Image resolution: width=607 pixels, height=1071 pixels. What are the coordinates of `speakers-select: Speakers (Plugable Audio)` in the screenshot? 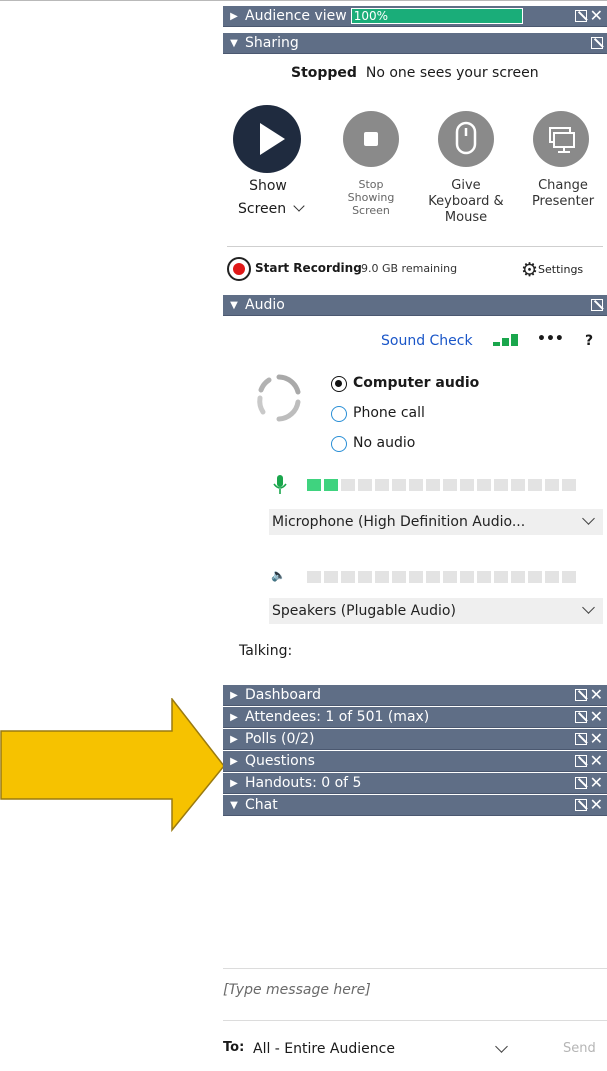 It's located at (436, 611).